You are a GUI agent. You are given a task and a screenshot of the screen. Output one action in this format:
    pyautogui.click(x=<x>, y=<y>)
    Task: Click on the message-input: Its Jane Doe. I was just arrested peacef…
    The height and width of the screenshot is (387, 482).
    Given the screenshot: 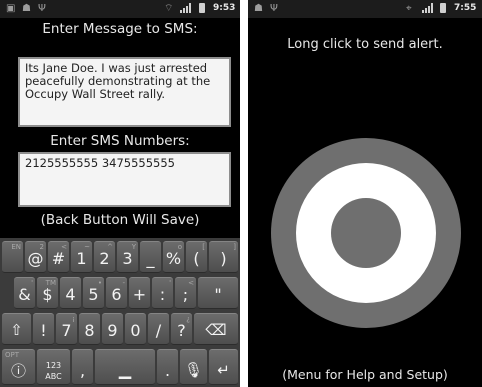 What is the action you would take?
    pyautogui.click(x=124, y=92)
    